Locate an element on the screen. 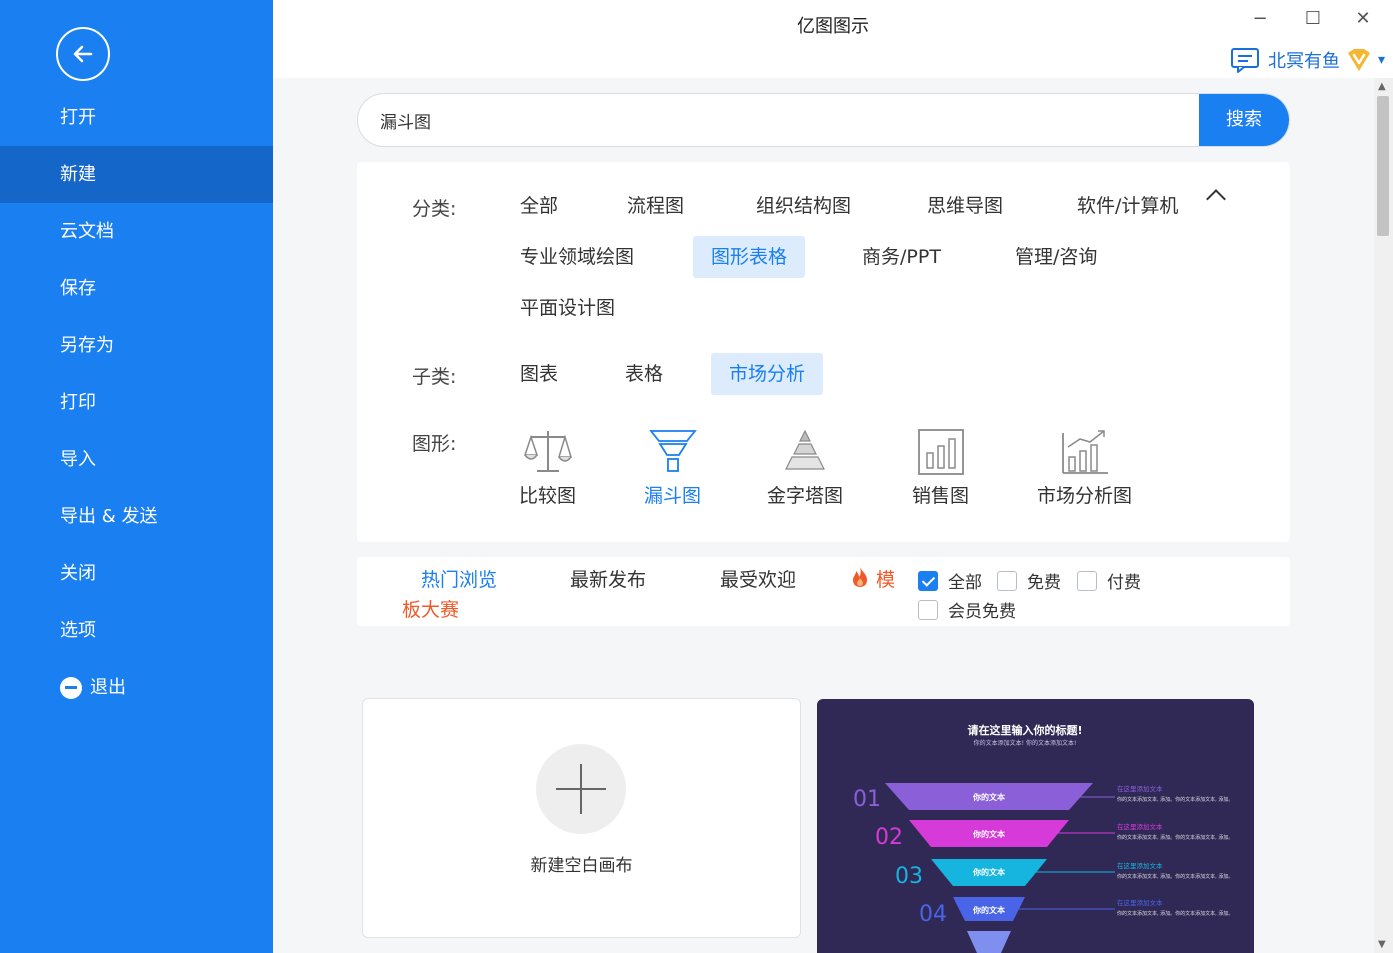  scroll-thumb is located at coordinates (1383, 166).